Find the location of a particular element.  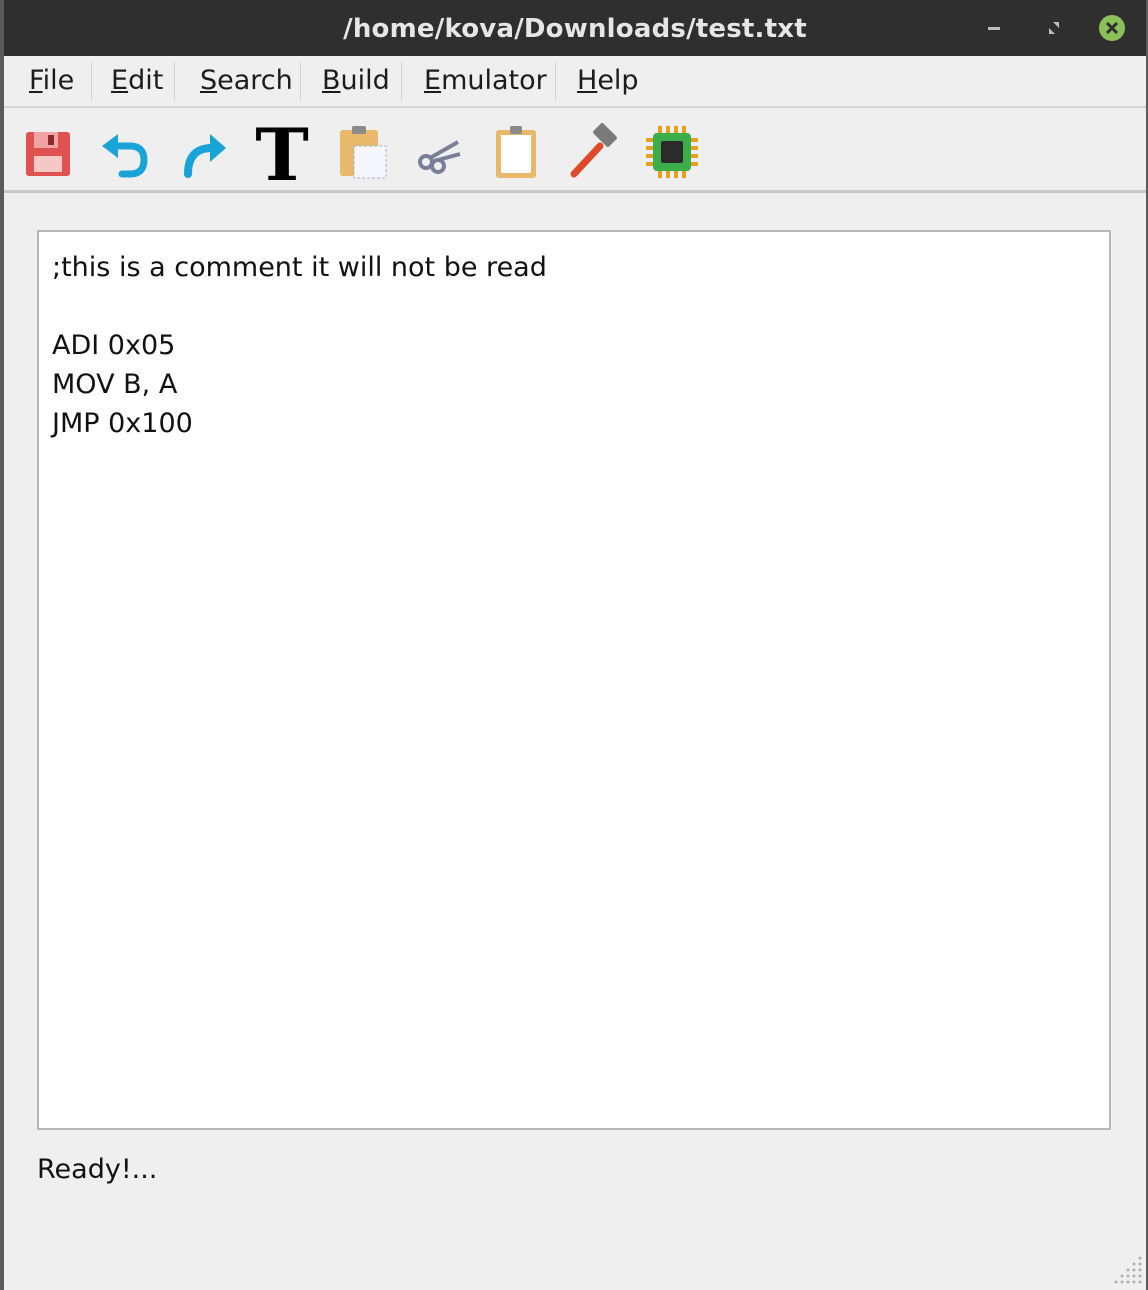

cut-icon is located at coordinates (439, 157).